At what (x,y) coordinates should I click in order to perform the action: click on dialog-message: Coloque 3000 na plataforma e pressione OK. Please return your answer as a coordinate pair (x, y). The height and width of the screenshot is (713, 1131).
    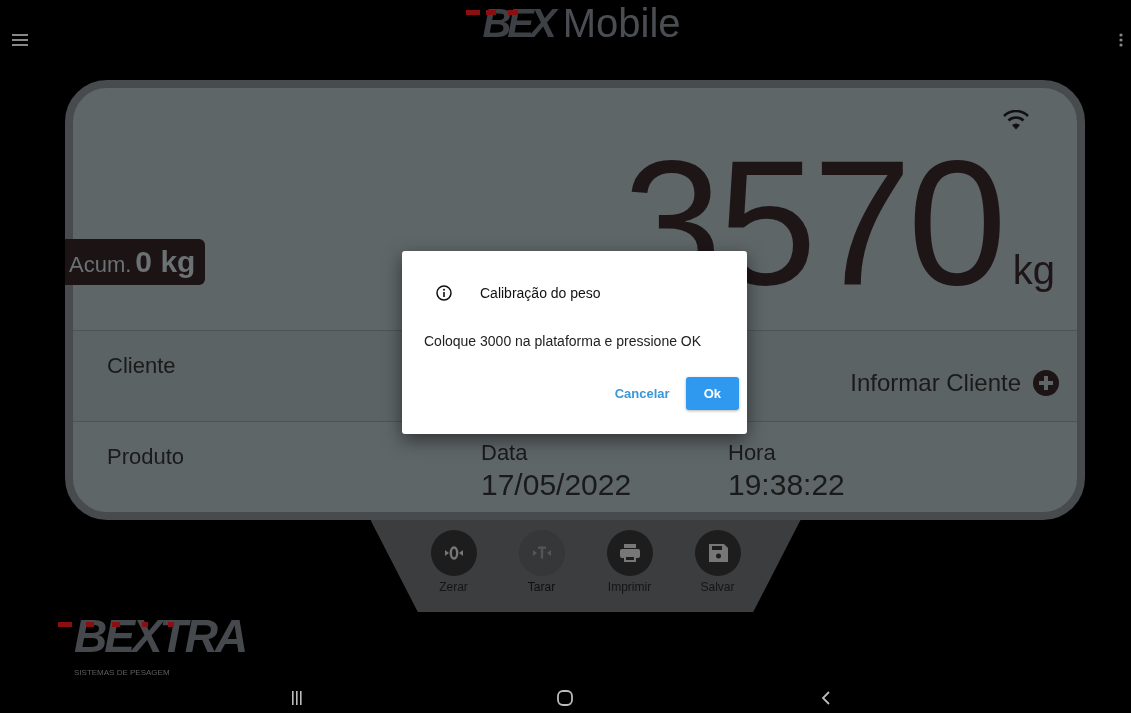
    Looking at the image, I should click on (563, 341).